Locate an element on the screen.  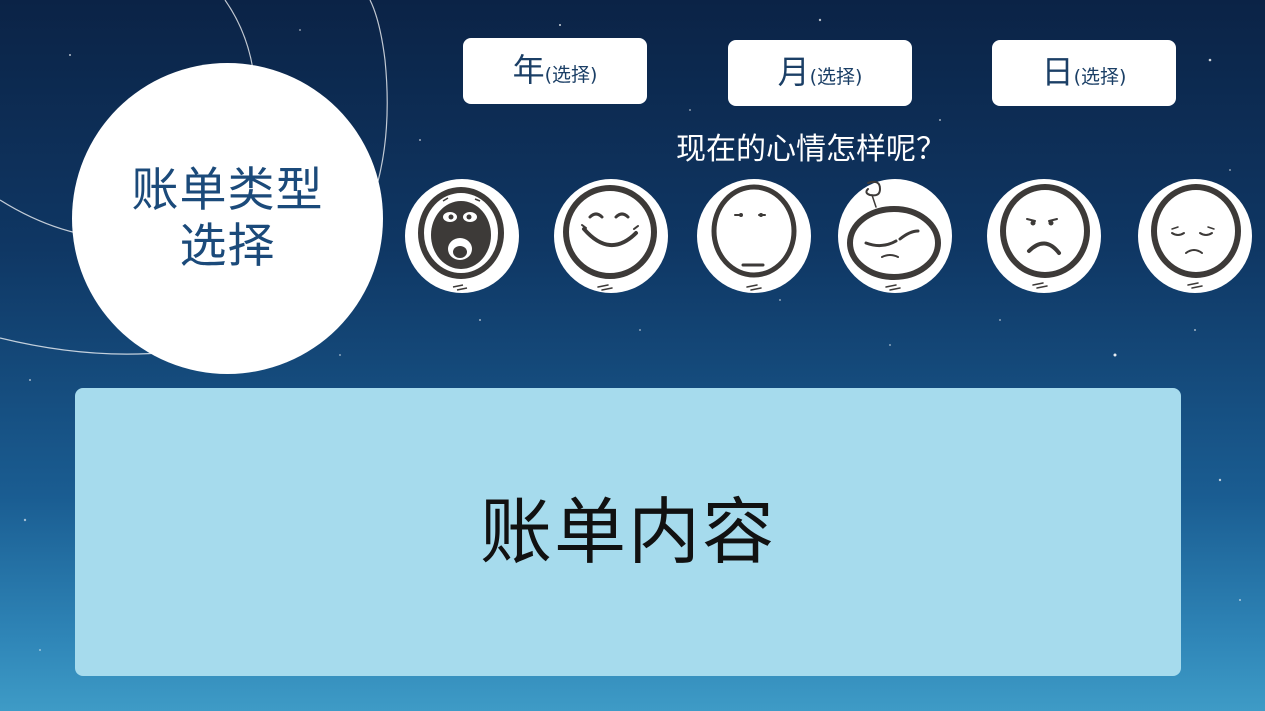
day-select-hint: (选择) is located at coordinates (1100, 77).